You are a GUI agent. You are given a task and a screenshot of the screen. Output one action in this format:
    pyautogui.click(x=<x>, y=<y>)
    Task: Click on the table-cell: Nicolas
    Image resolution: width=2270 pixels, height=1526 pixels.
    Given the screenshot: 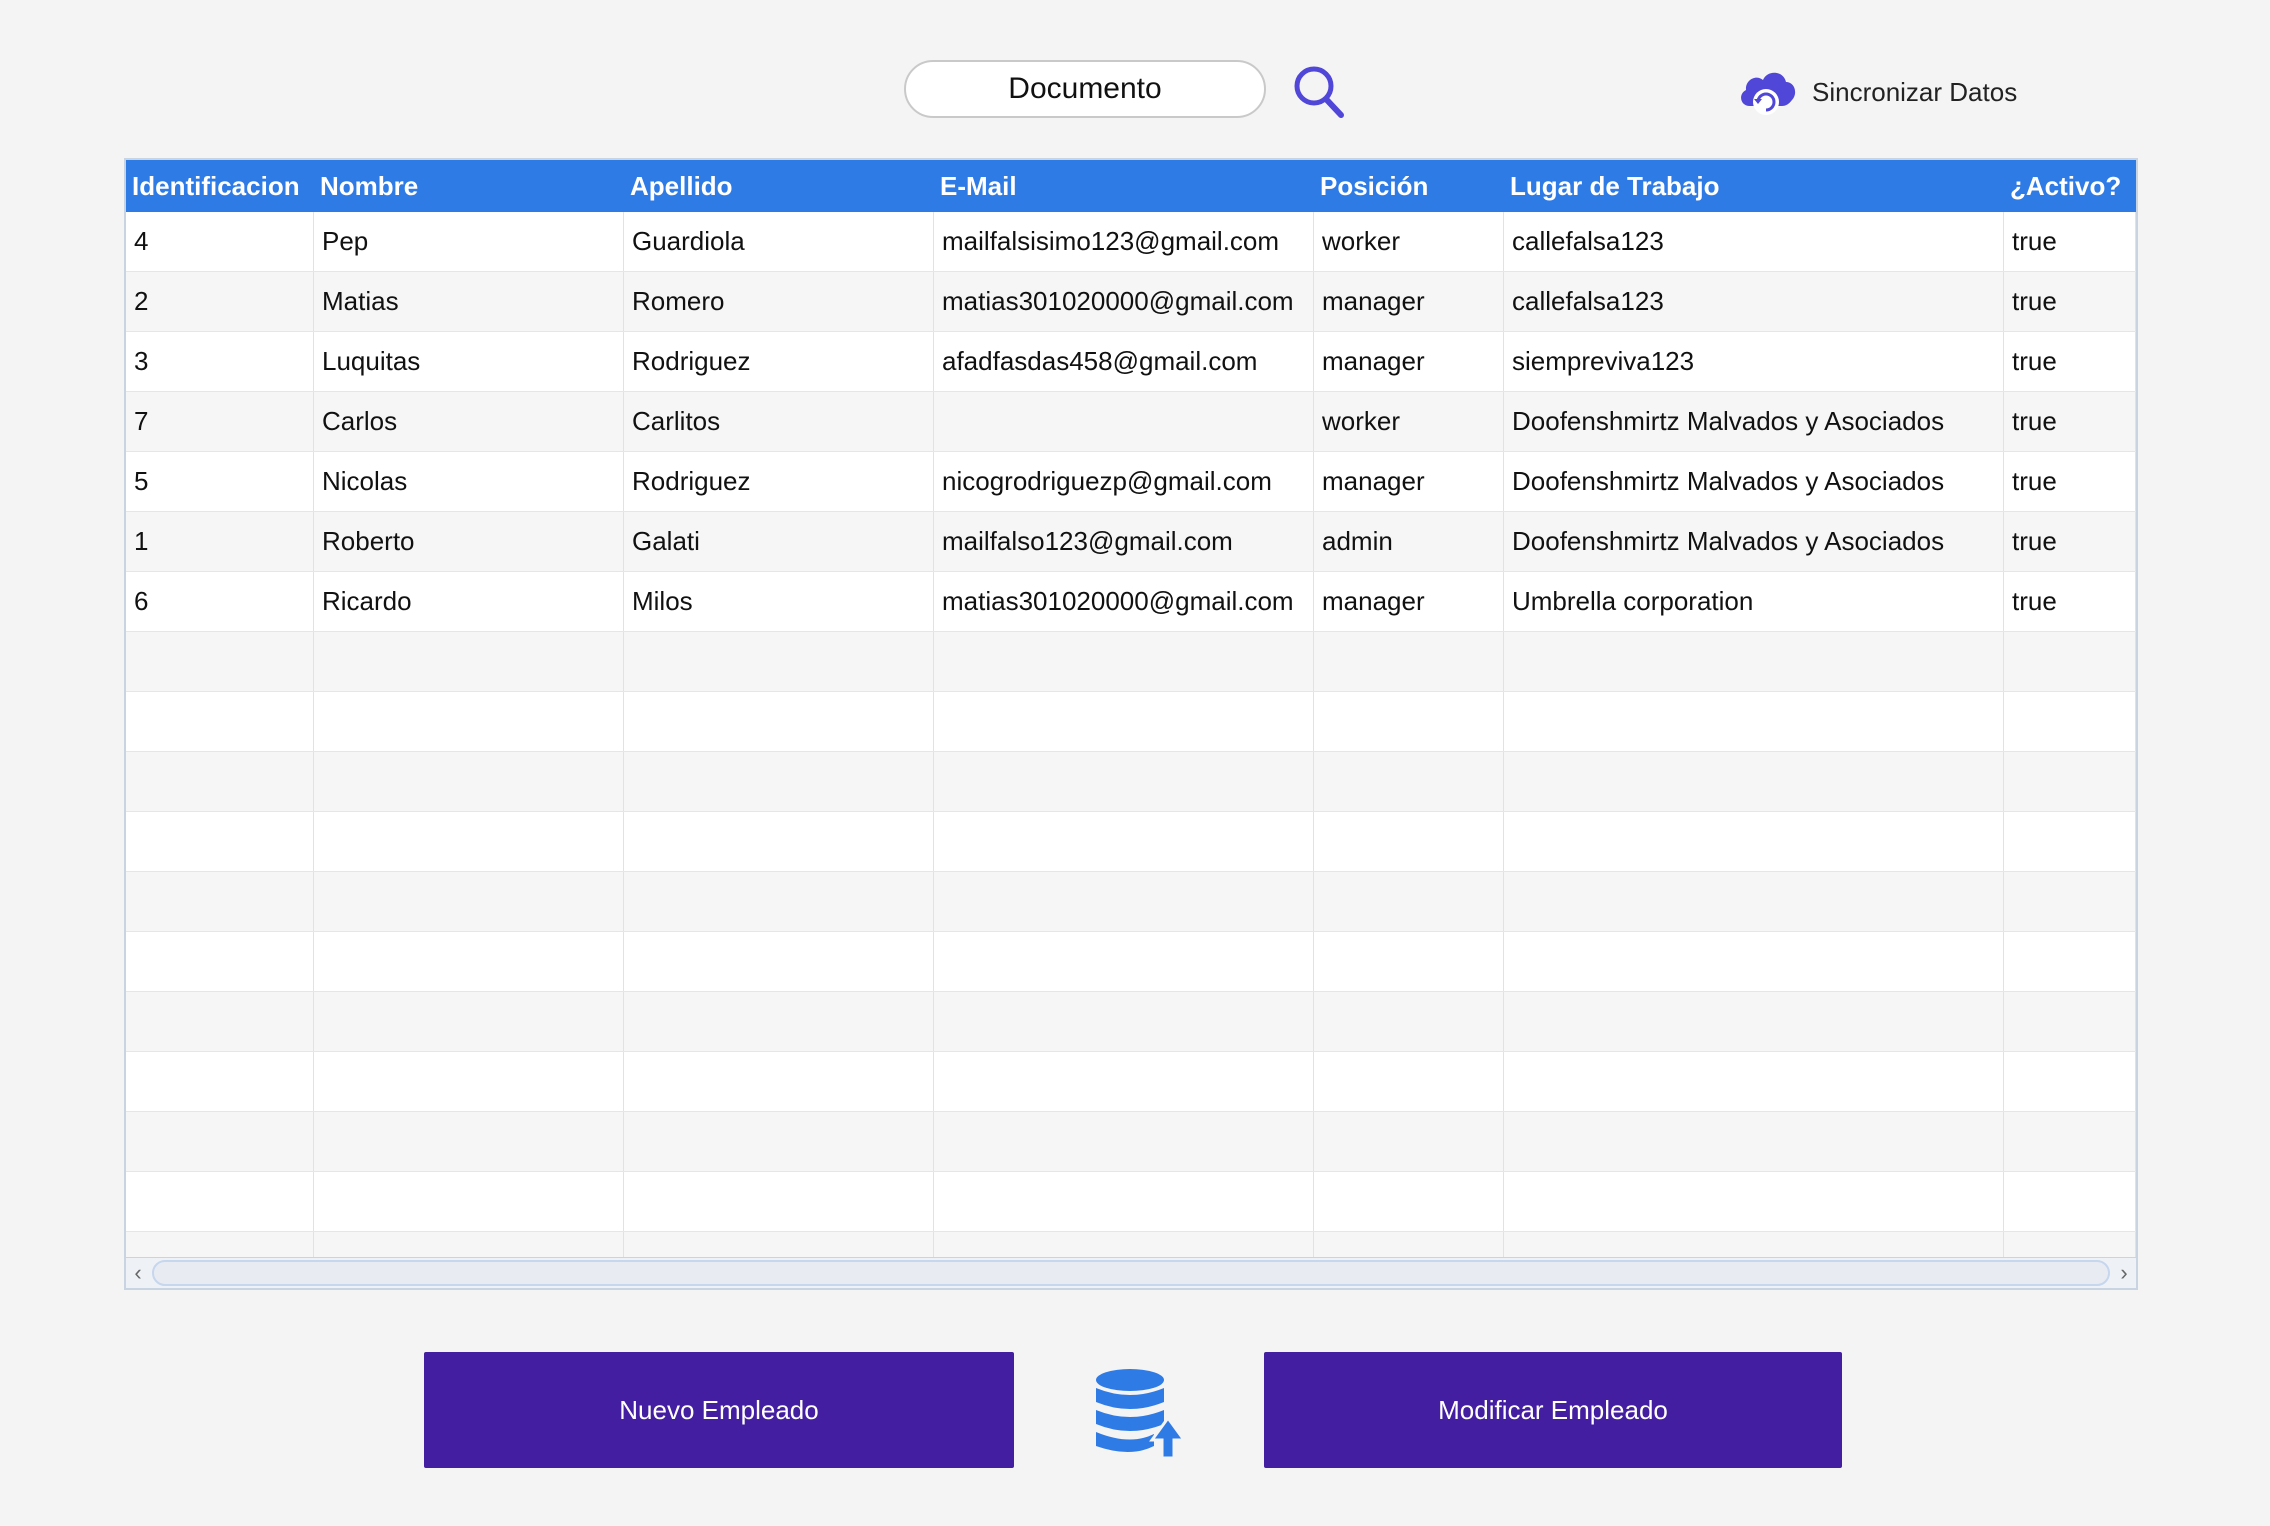 What is the action you would take?
    pyautogui.click(x=469, y=481)
    